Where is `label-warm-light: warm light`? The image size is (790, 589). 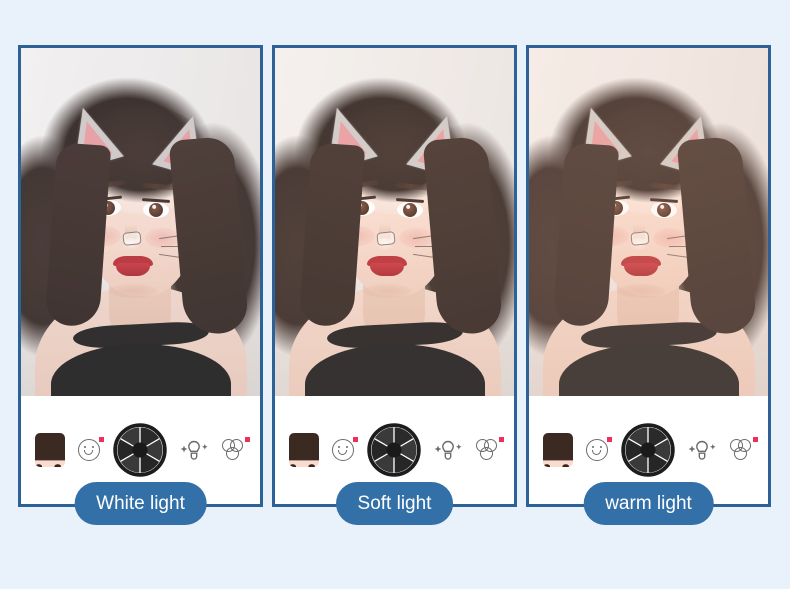
label-warm-light: warm light is located at coordinates (648, 503).